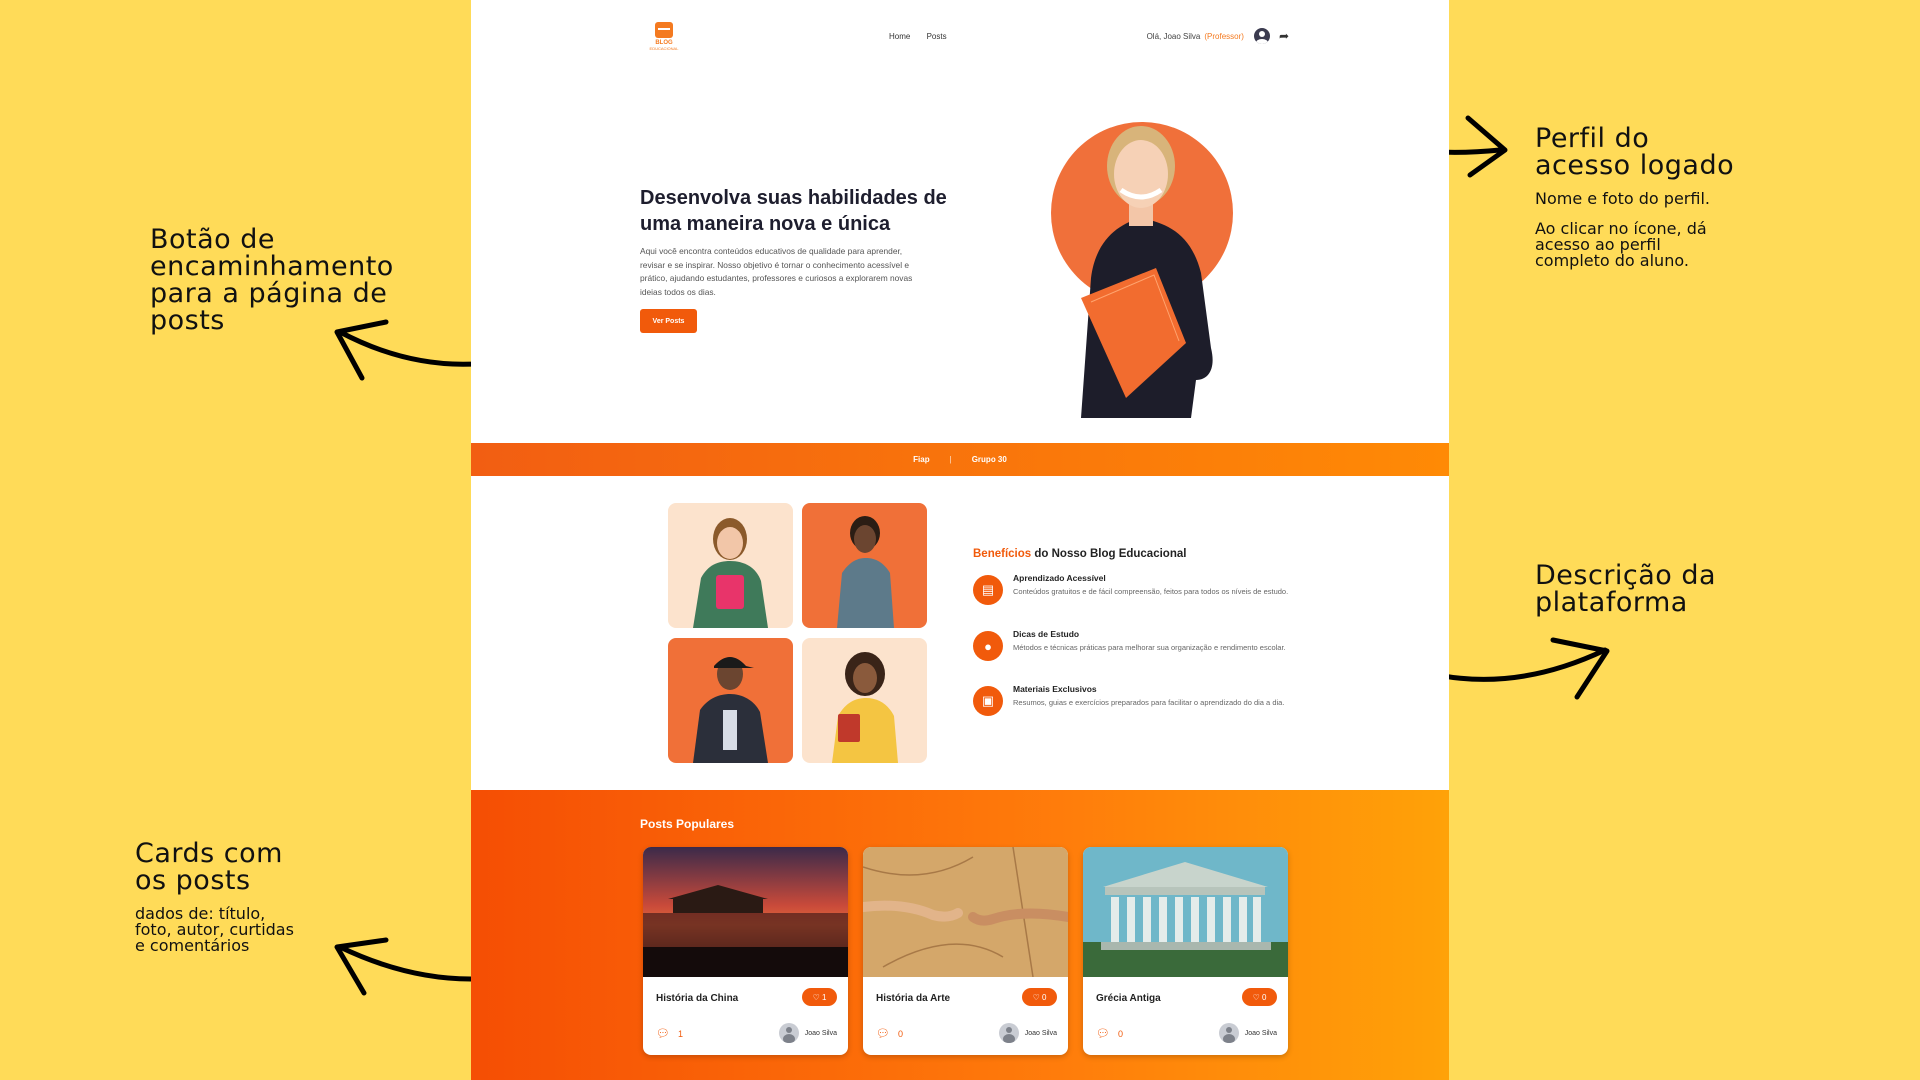 The image size is (1920, 1080). Describe the element at coordinates (1109, 554) in the screenshot. I see `benefits-title-rest: do Nosso Blog Educacional` at that location.